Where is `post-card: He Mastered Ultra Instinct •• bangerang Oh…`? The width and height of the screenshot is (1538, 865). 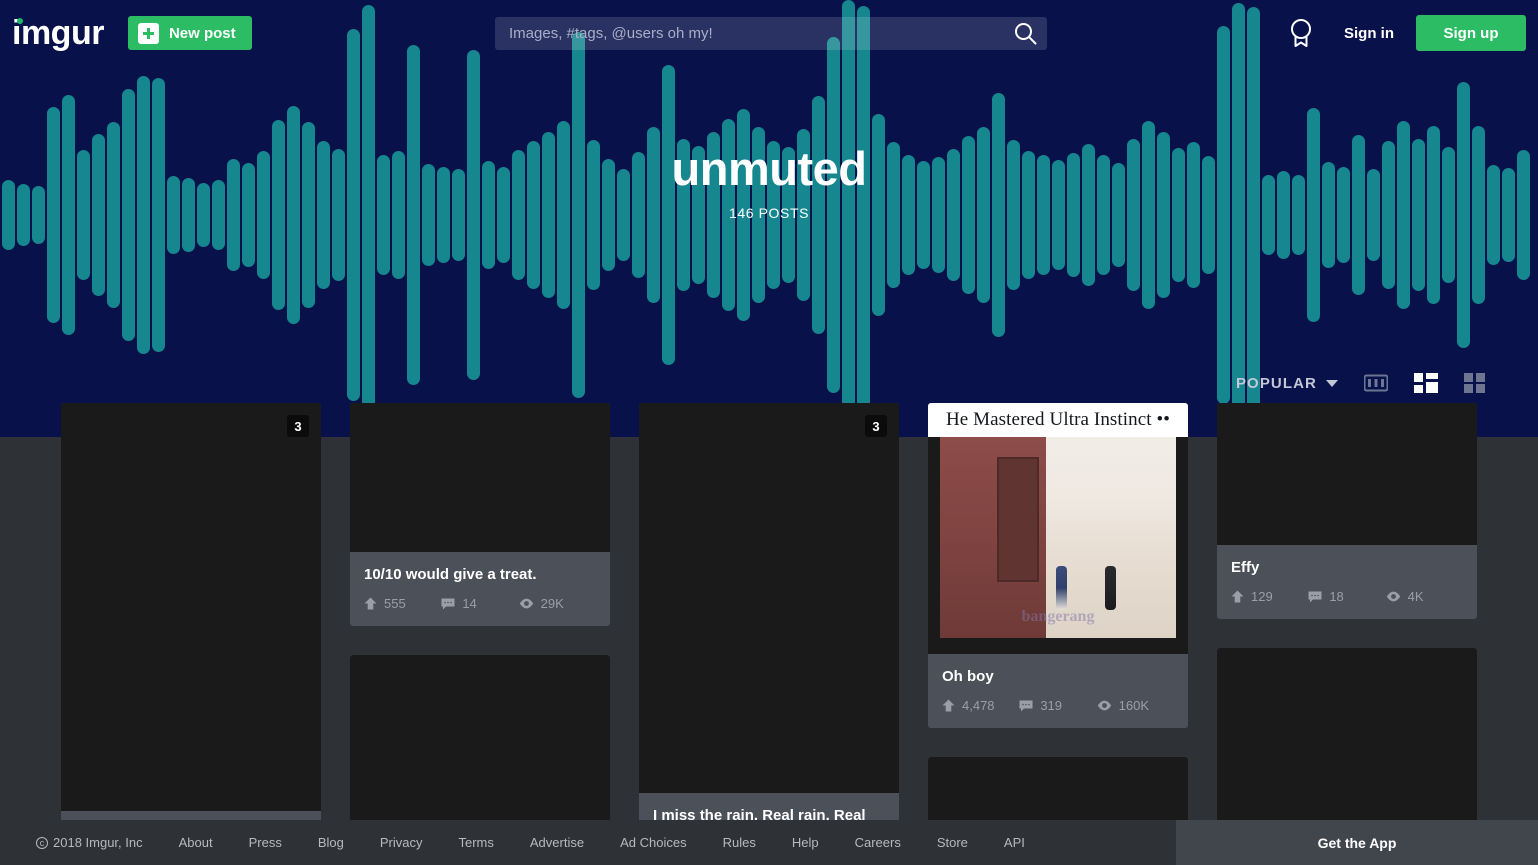 post-card: He Mastered Ultra Instinct •• bangerang Oh… is located at coordinates (1058, 565).